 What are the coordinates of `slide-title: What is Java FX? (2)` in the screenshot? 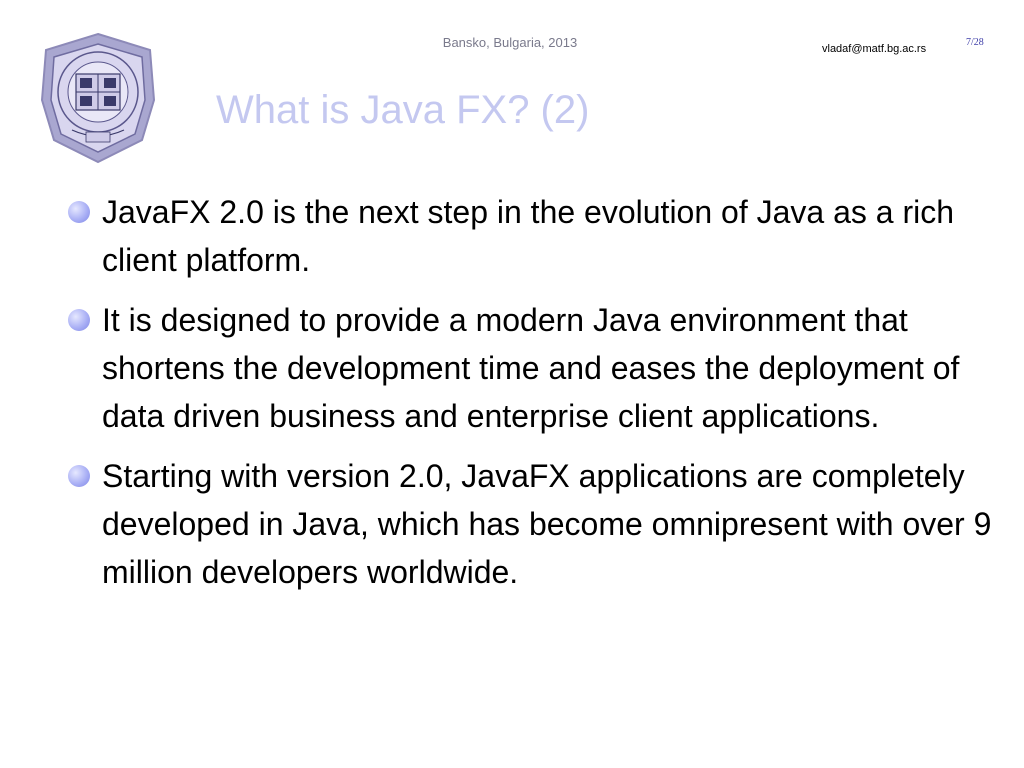 It's located at (403, 110).